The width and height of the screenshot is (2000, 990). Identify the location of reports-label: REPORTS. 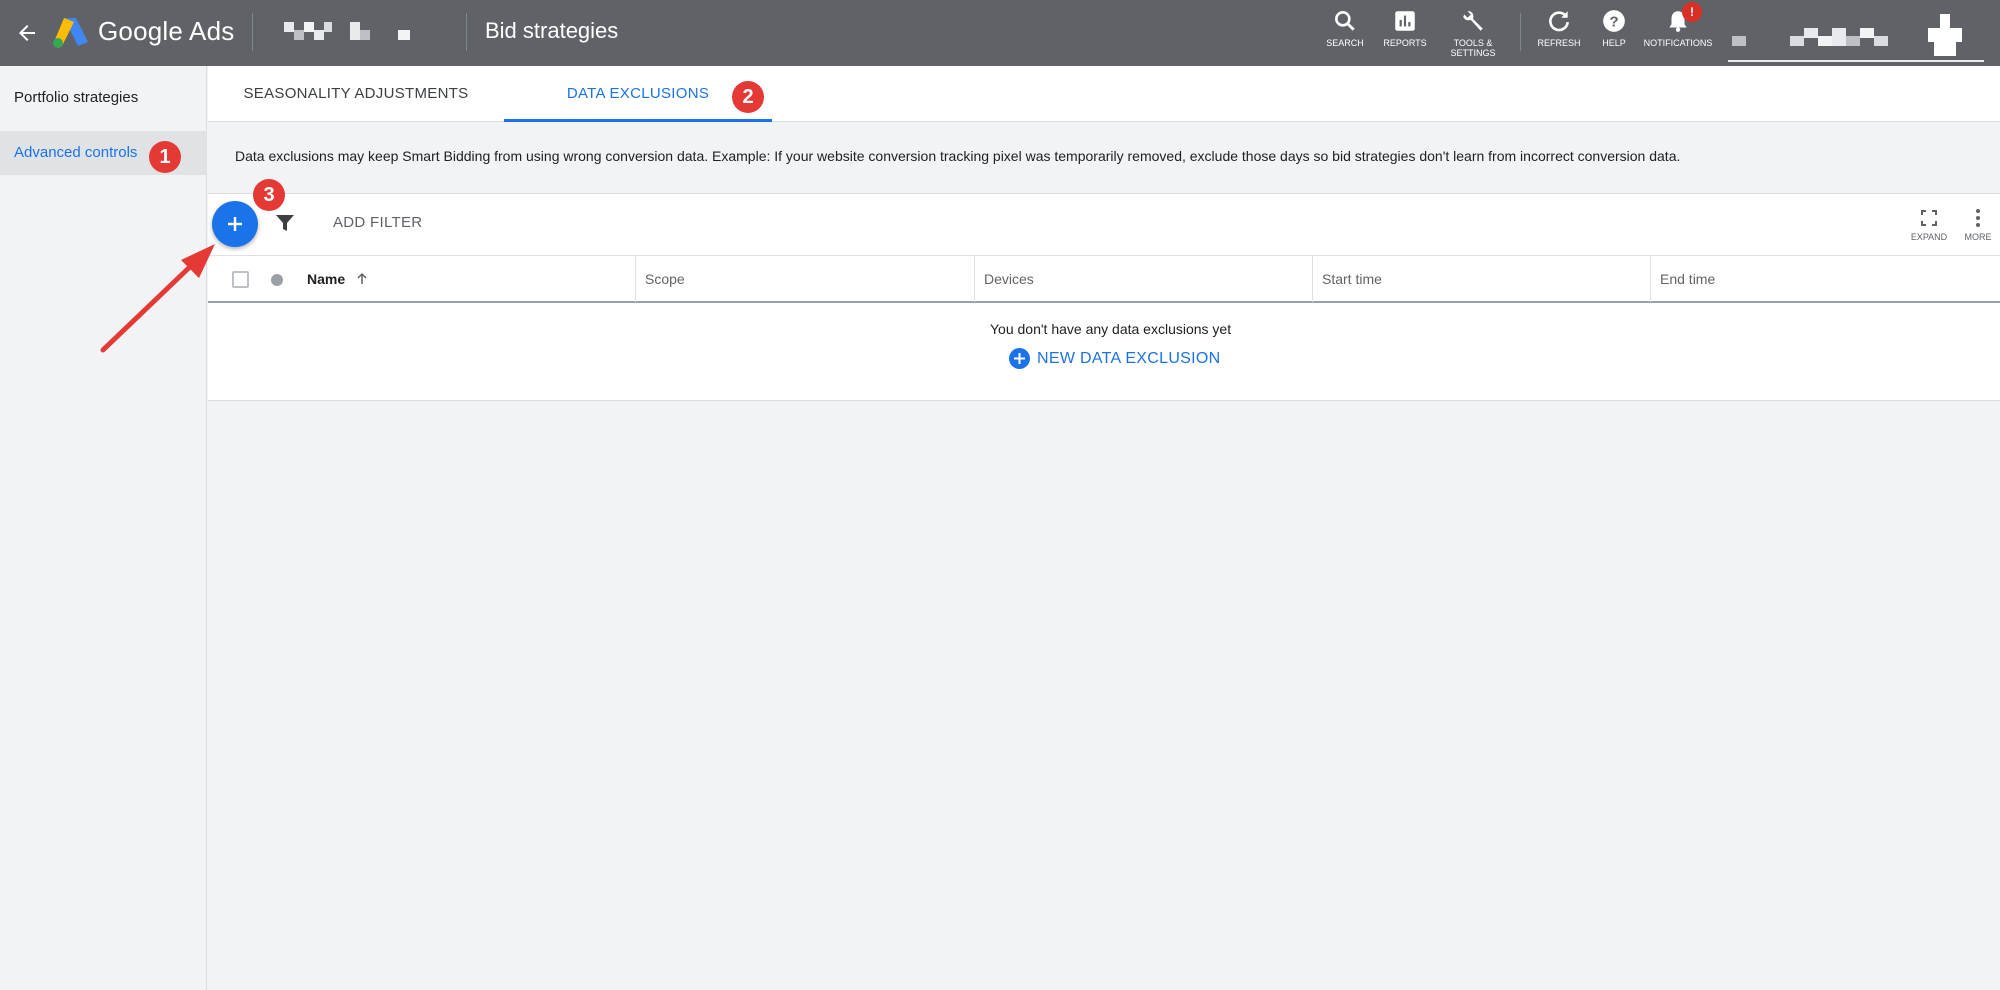
(1405, 43).